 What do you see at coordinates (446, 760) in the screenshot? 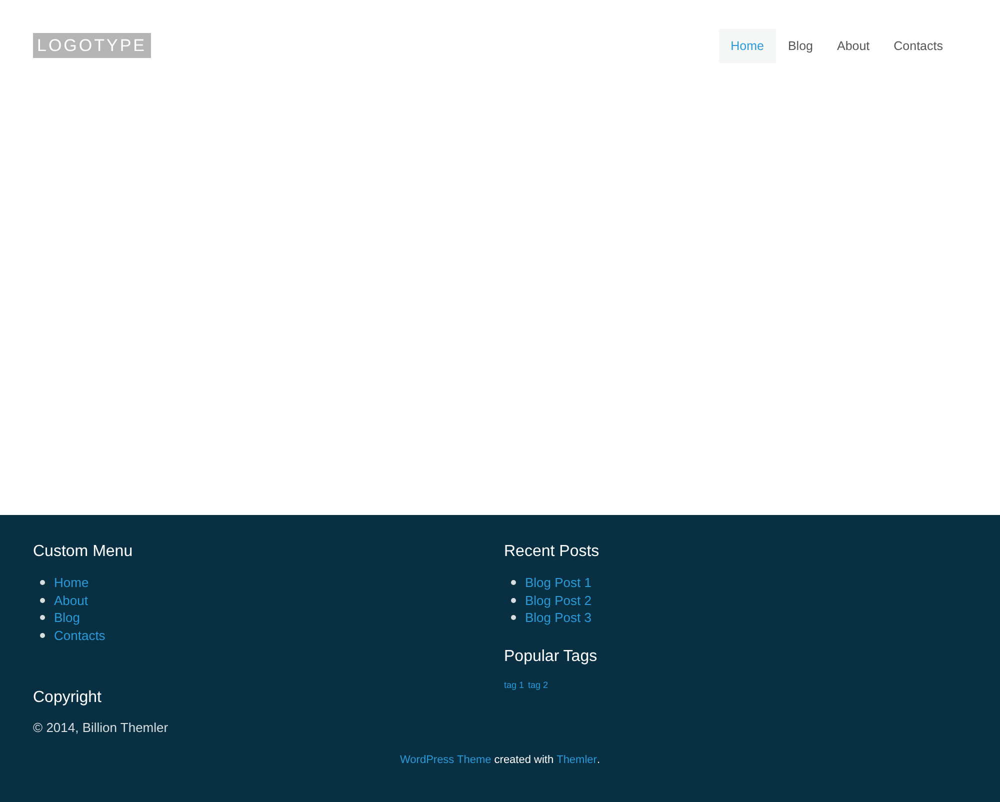
I see `credits-link: WordPress Theme` at bounding box center [446, 760].